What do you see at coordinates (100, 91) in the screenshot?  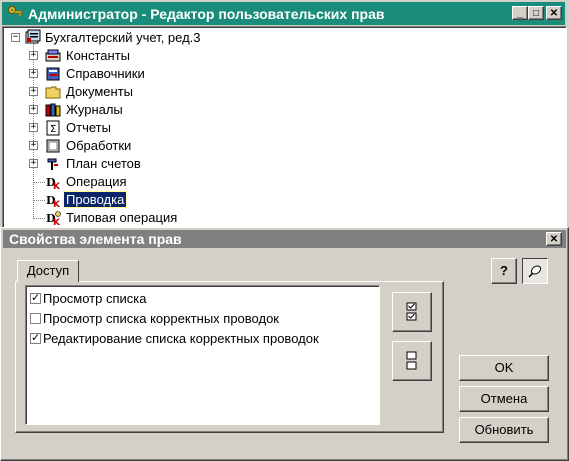 I see `tree-item-label: Документы` at bounding box center [100, 91].